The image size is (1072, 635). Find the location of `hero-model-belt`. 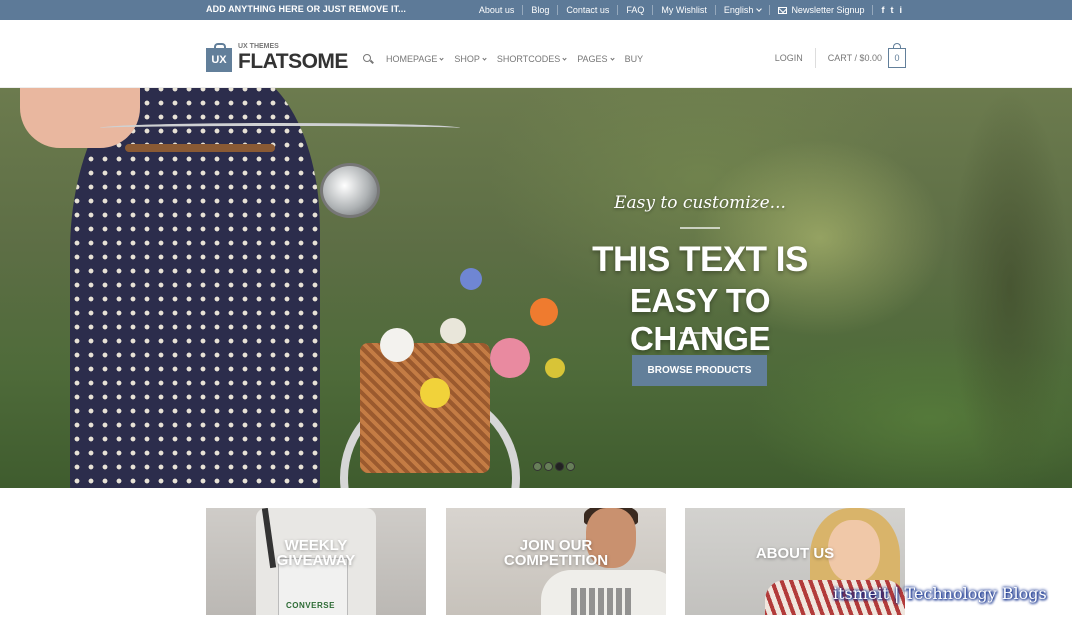

hero-model-belt is located at coordinates (200, 148).